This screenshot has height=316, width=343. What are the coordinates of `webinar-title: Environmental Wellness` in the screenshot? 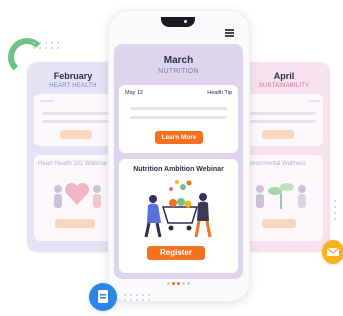 It's located at (274, 164).